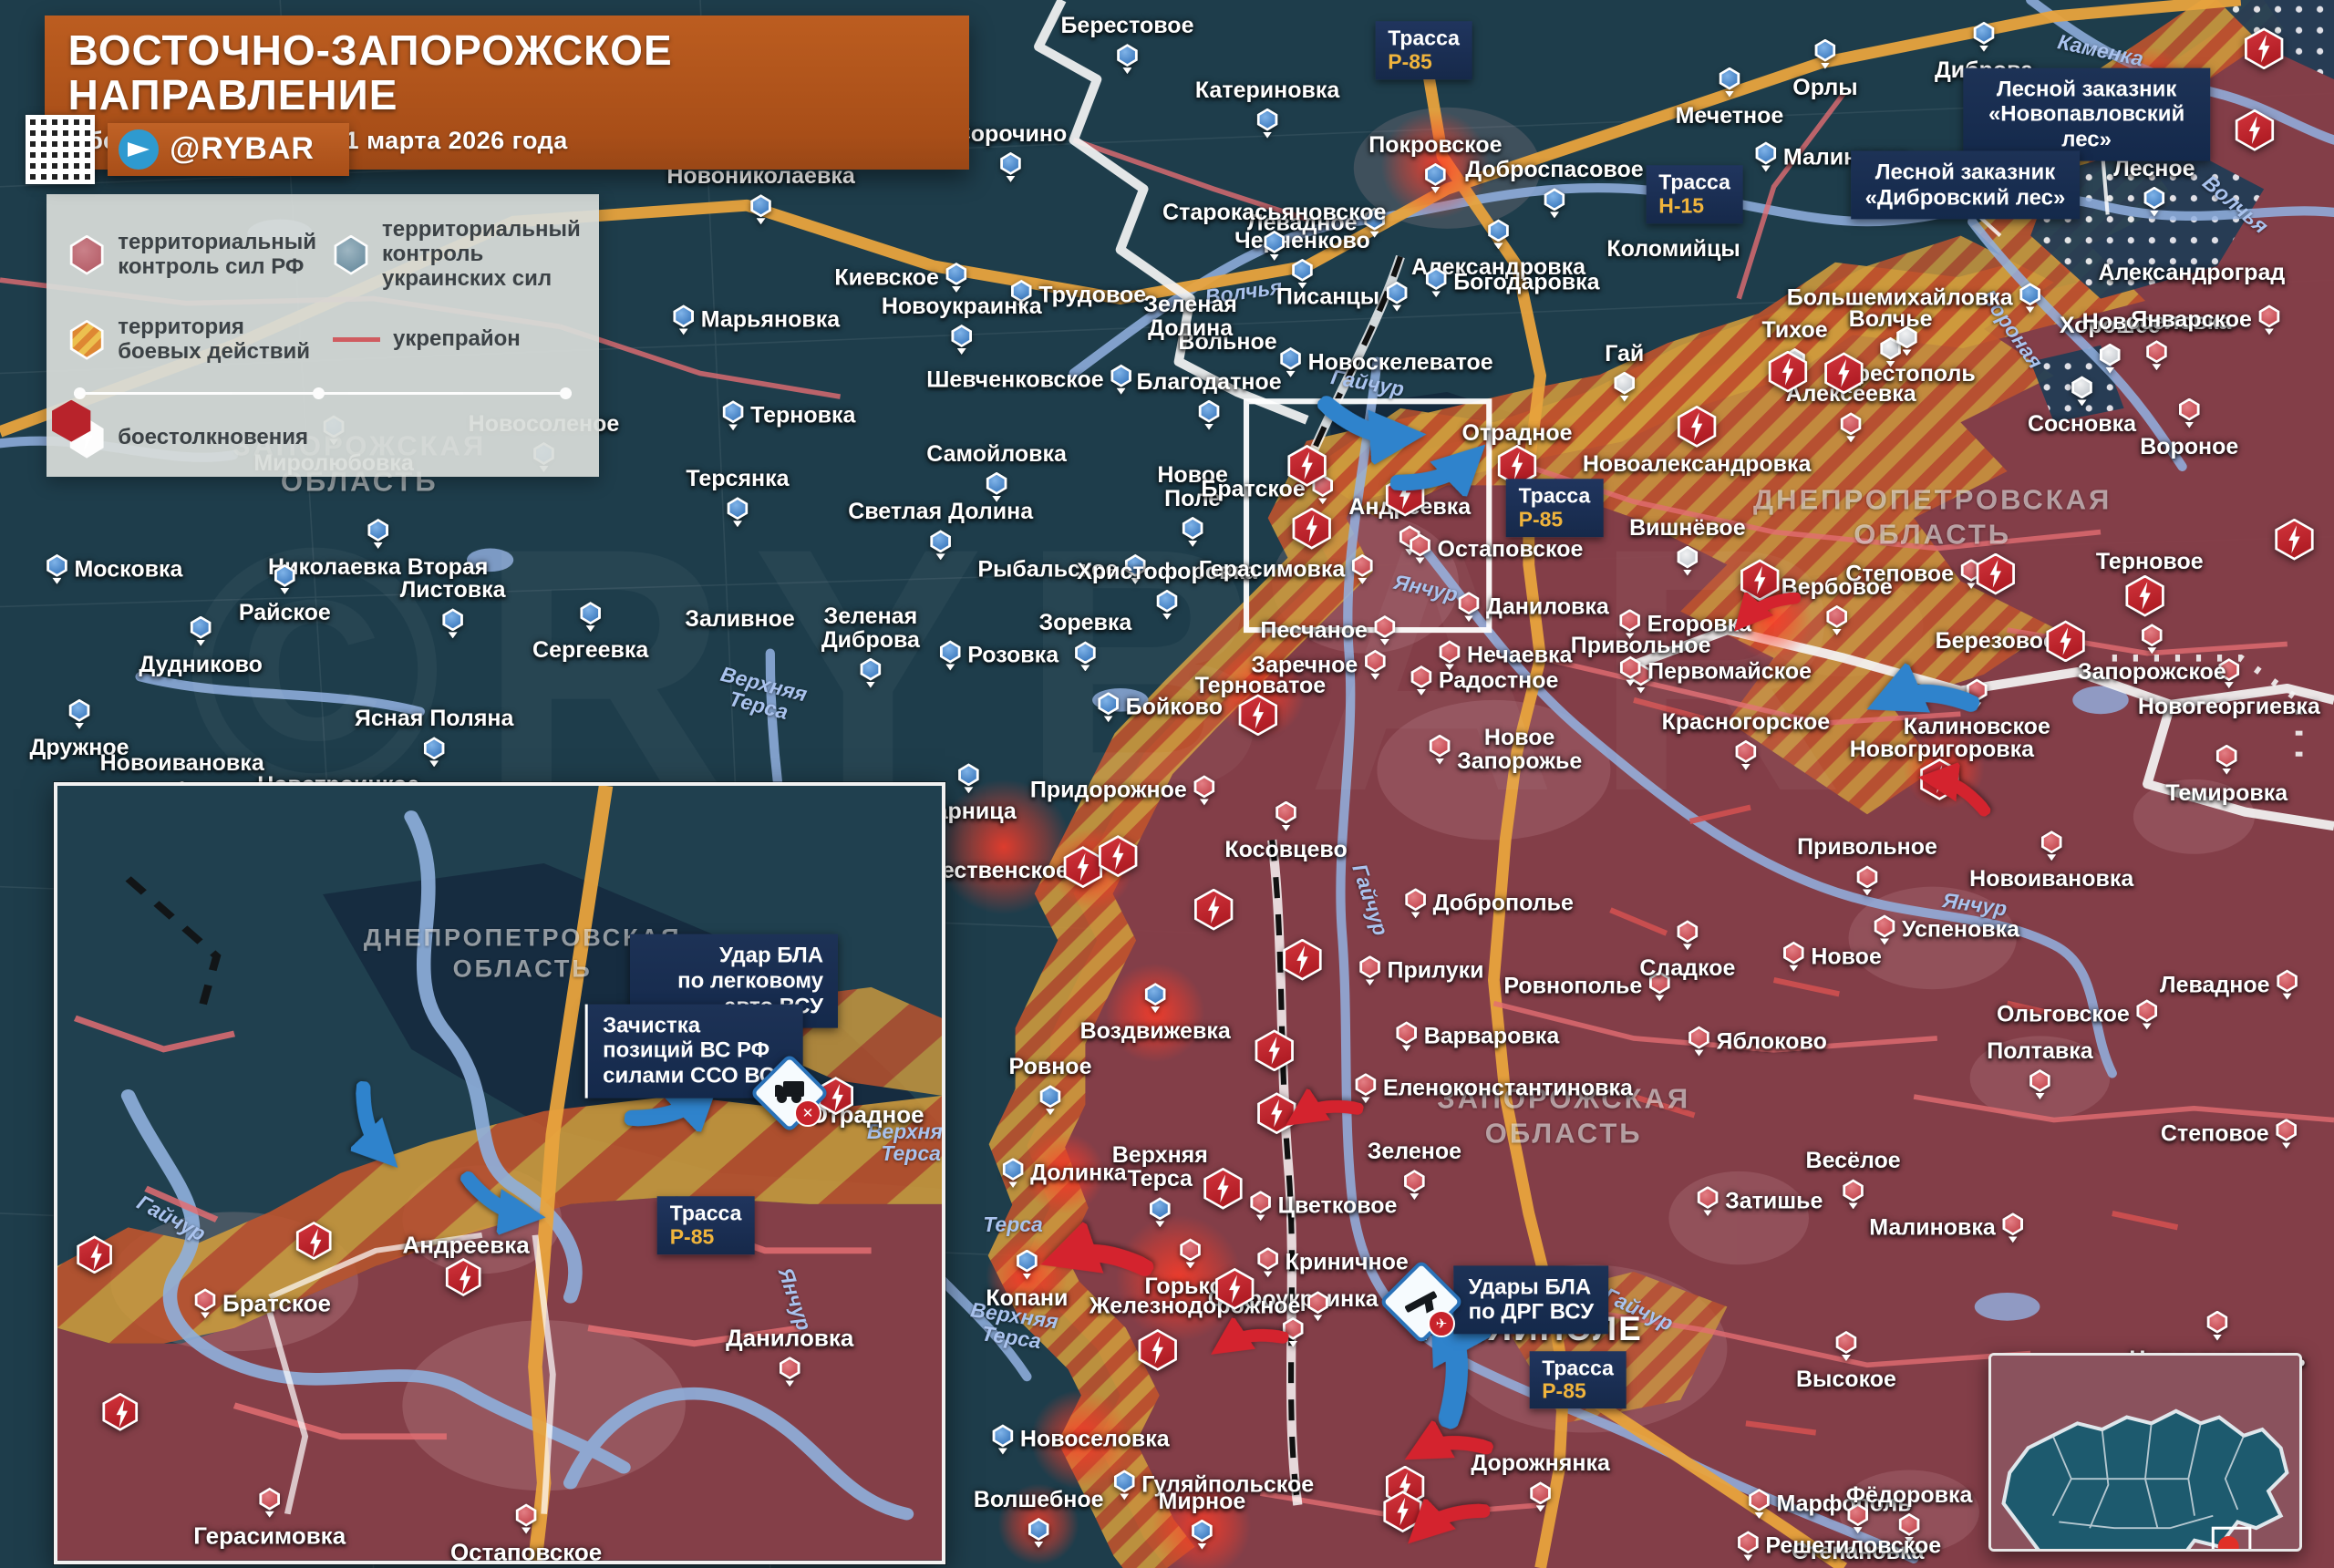  Describe the element at coordinates (242, 149) in the screenshot. I see `brand-name: @RYBAR` at that location.